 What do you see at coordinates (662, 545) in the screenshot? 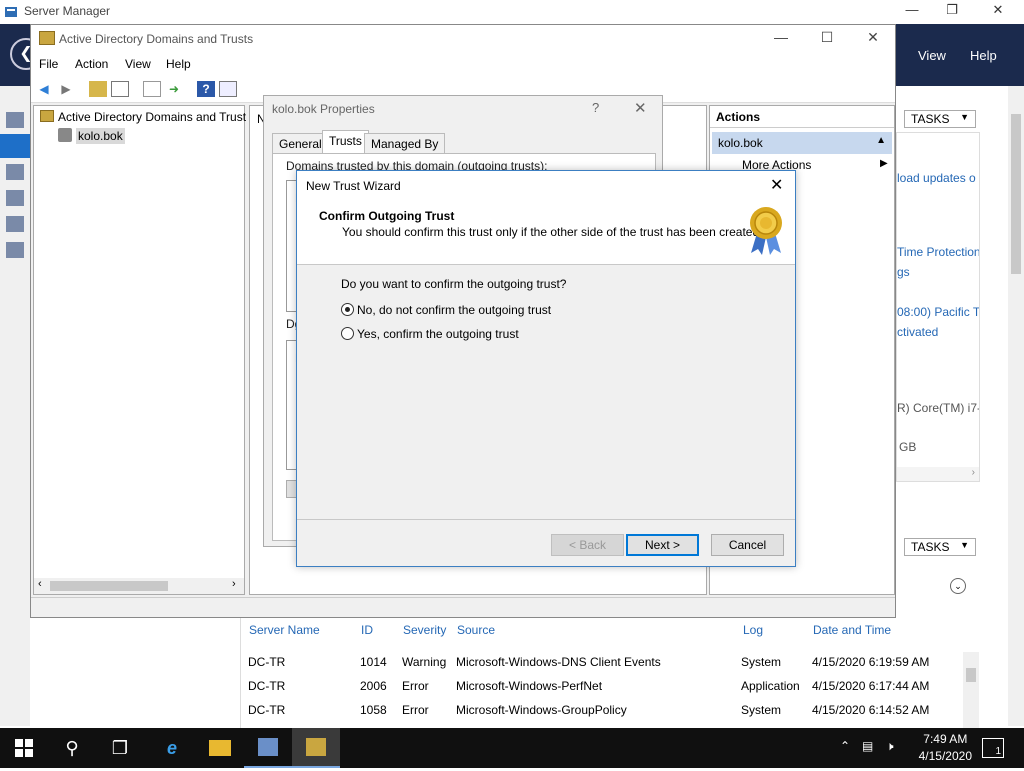
I see `next-button: Next >` at bounding box center [662, 545].